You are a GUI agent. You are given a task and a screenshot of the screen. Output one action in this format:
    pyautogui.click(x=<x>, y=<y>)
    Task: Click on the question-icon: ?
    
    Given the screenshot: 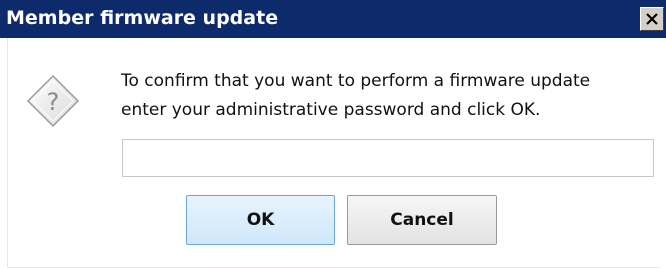 What is the action you would take?
    pyautogui.click(x=53, y=101)
    